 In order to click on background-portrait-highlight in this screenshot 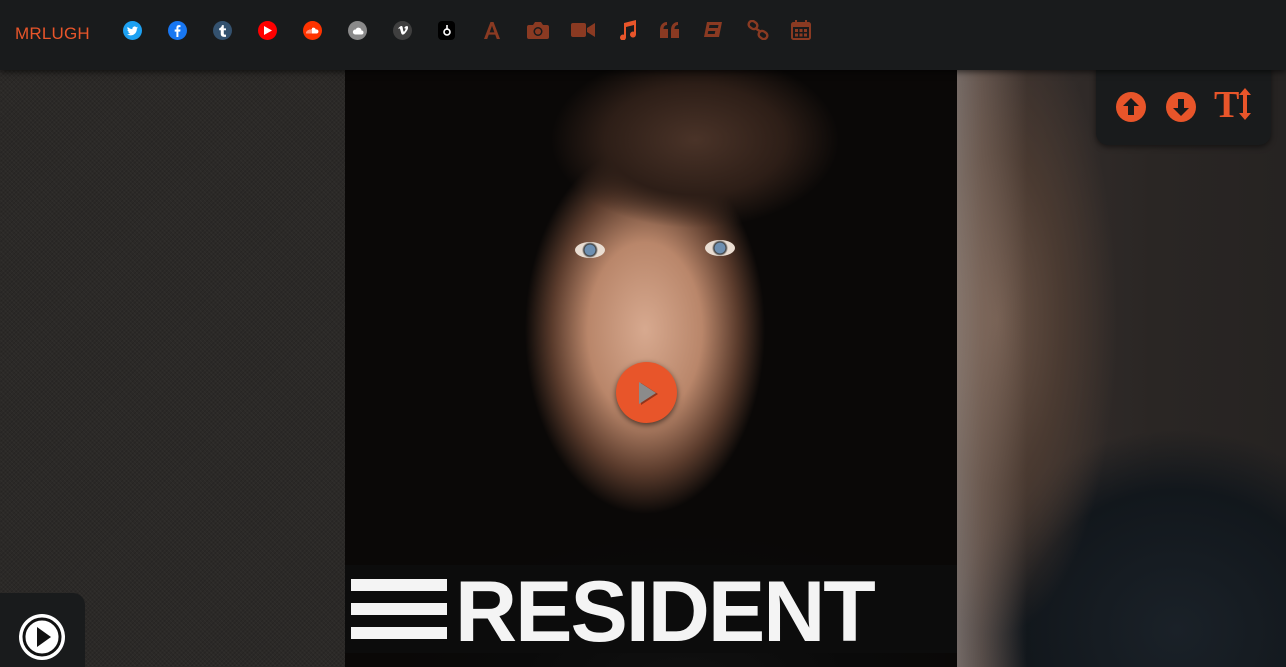, I will do `click(992, 368)`.